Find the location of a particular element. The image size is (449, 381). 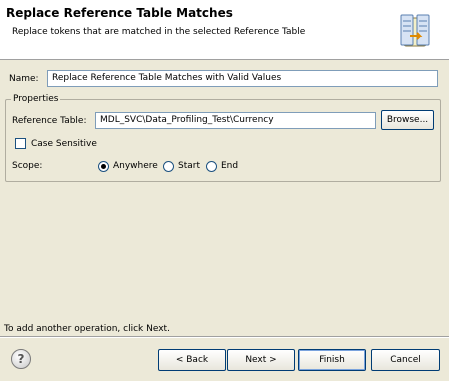

scope-end-label: End is located at coordinates (230, 166).